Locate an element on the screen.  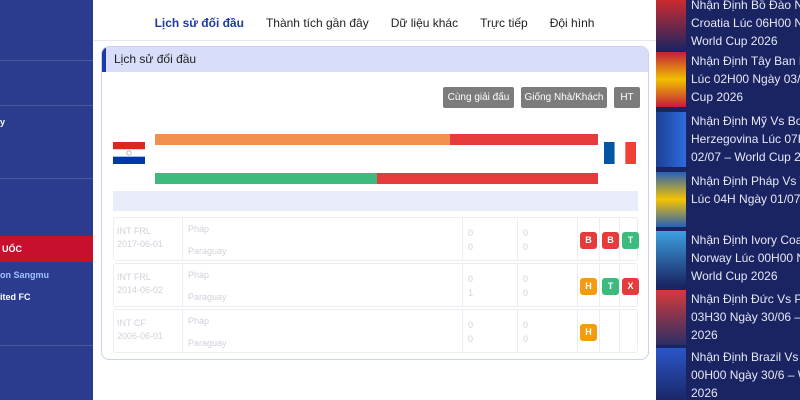
bar-top-home-segment is located at coordinates (303, 139).